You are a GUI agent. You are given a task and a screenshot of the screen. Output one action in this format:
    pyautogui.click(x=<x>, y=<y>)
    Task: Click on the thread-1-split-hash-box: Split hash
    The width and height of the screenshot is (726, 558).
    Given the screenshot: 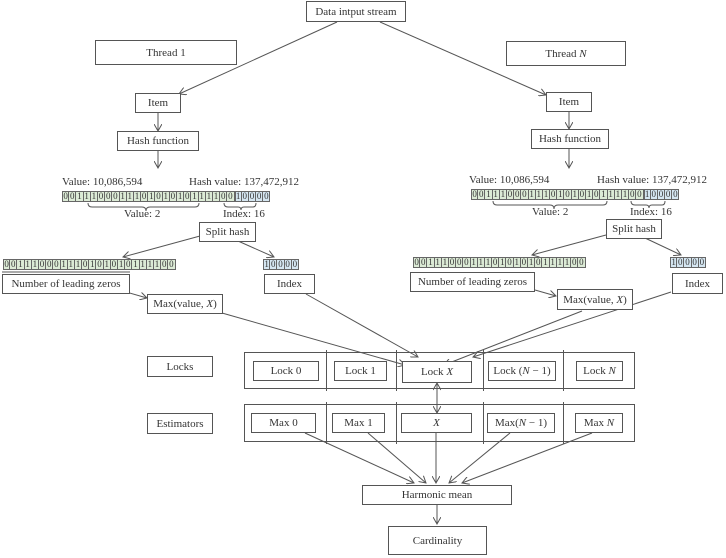 What is the action you would take?
    pyautogui.click(x=227, y=232)
    